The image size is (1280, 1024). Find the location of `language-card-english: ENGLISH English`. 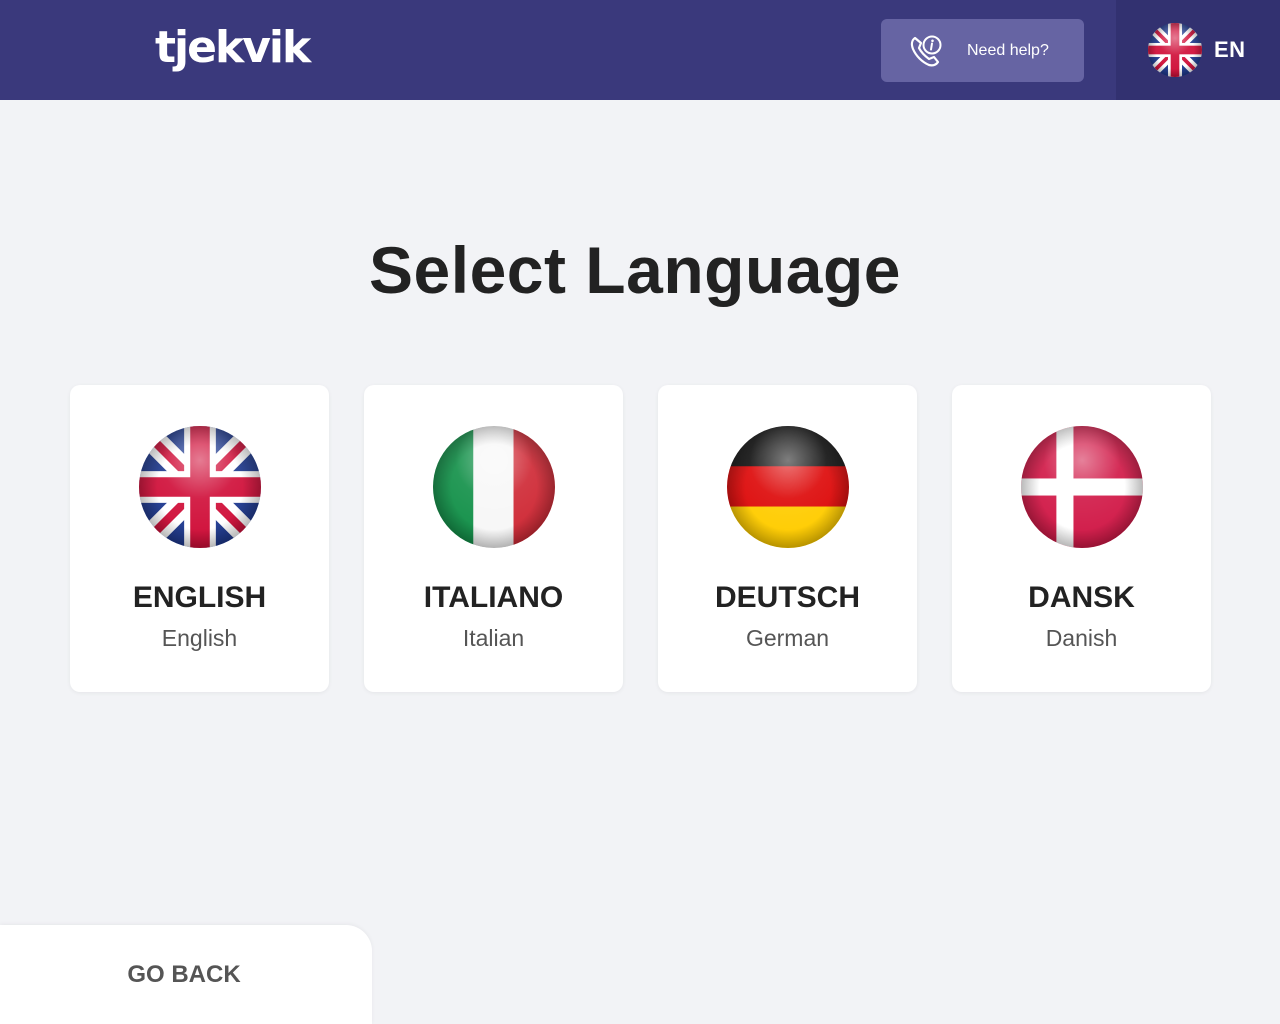

language-card-english: ENGLISH English is located at coordinates (199, 538).